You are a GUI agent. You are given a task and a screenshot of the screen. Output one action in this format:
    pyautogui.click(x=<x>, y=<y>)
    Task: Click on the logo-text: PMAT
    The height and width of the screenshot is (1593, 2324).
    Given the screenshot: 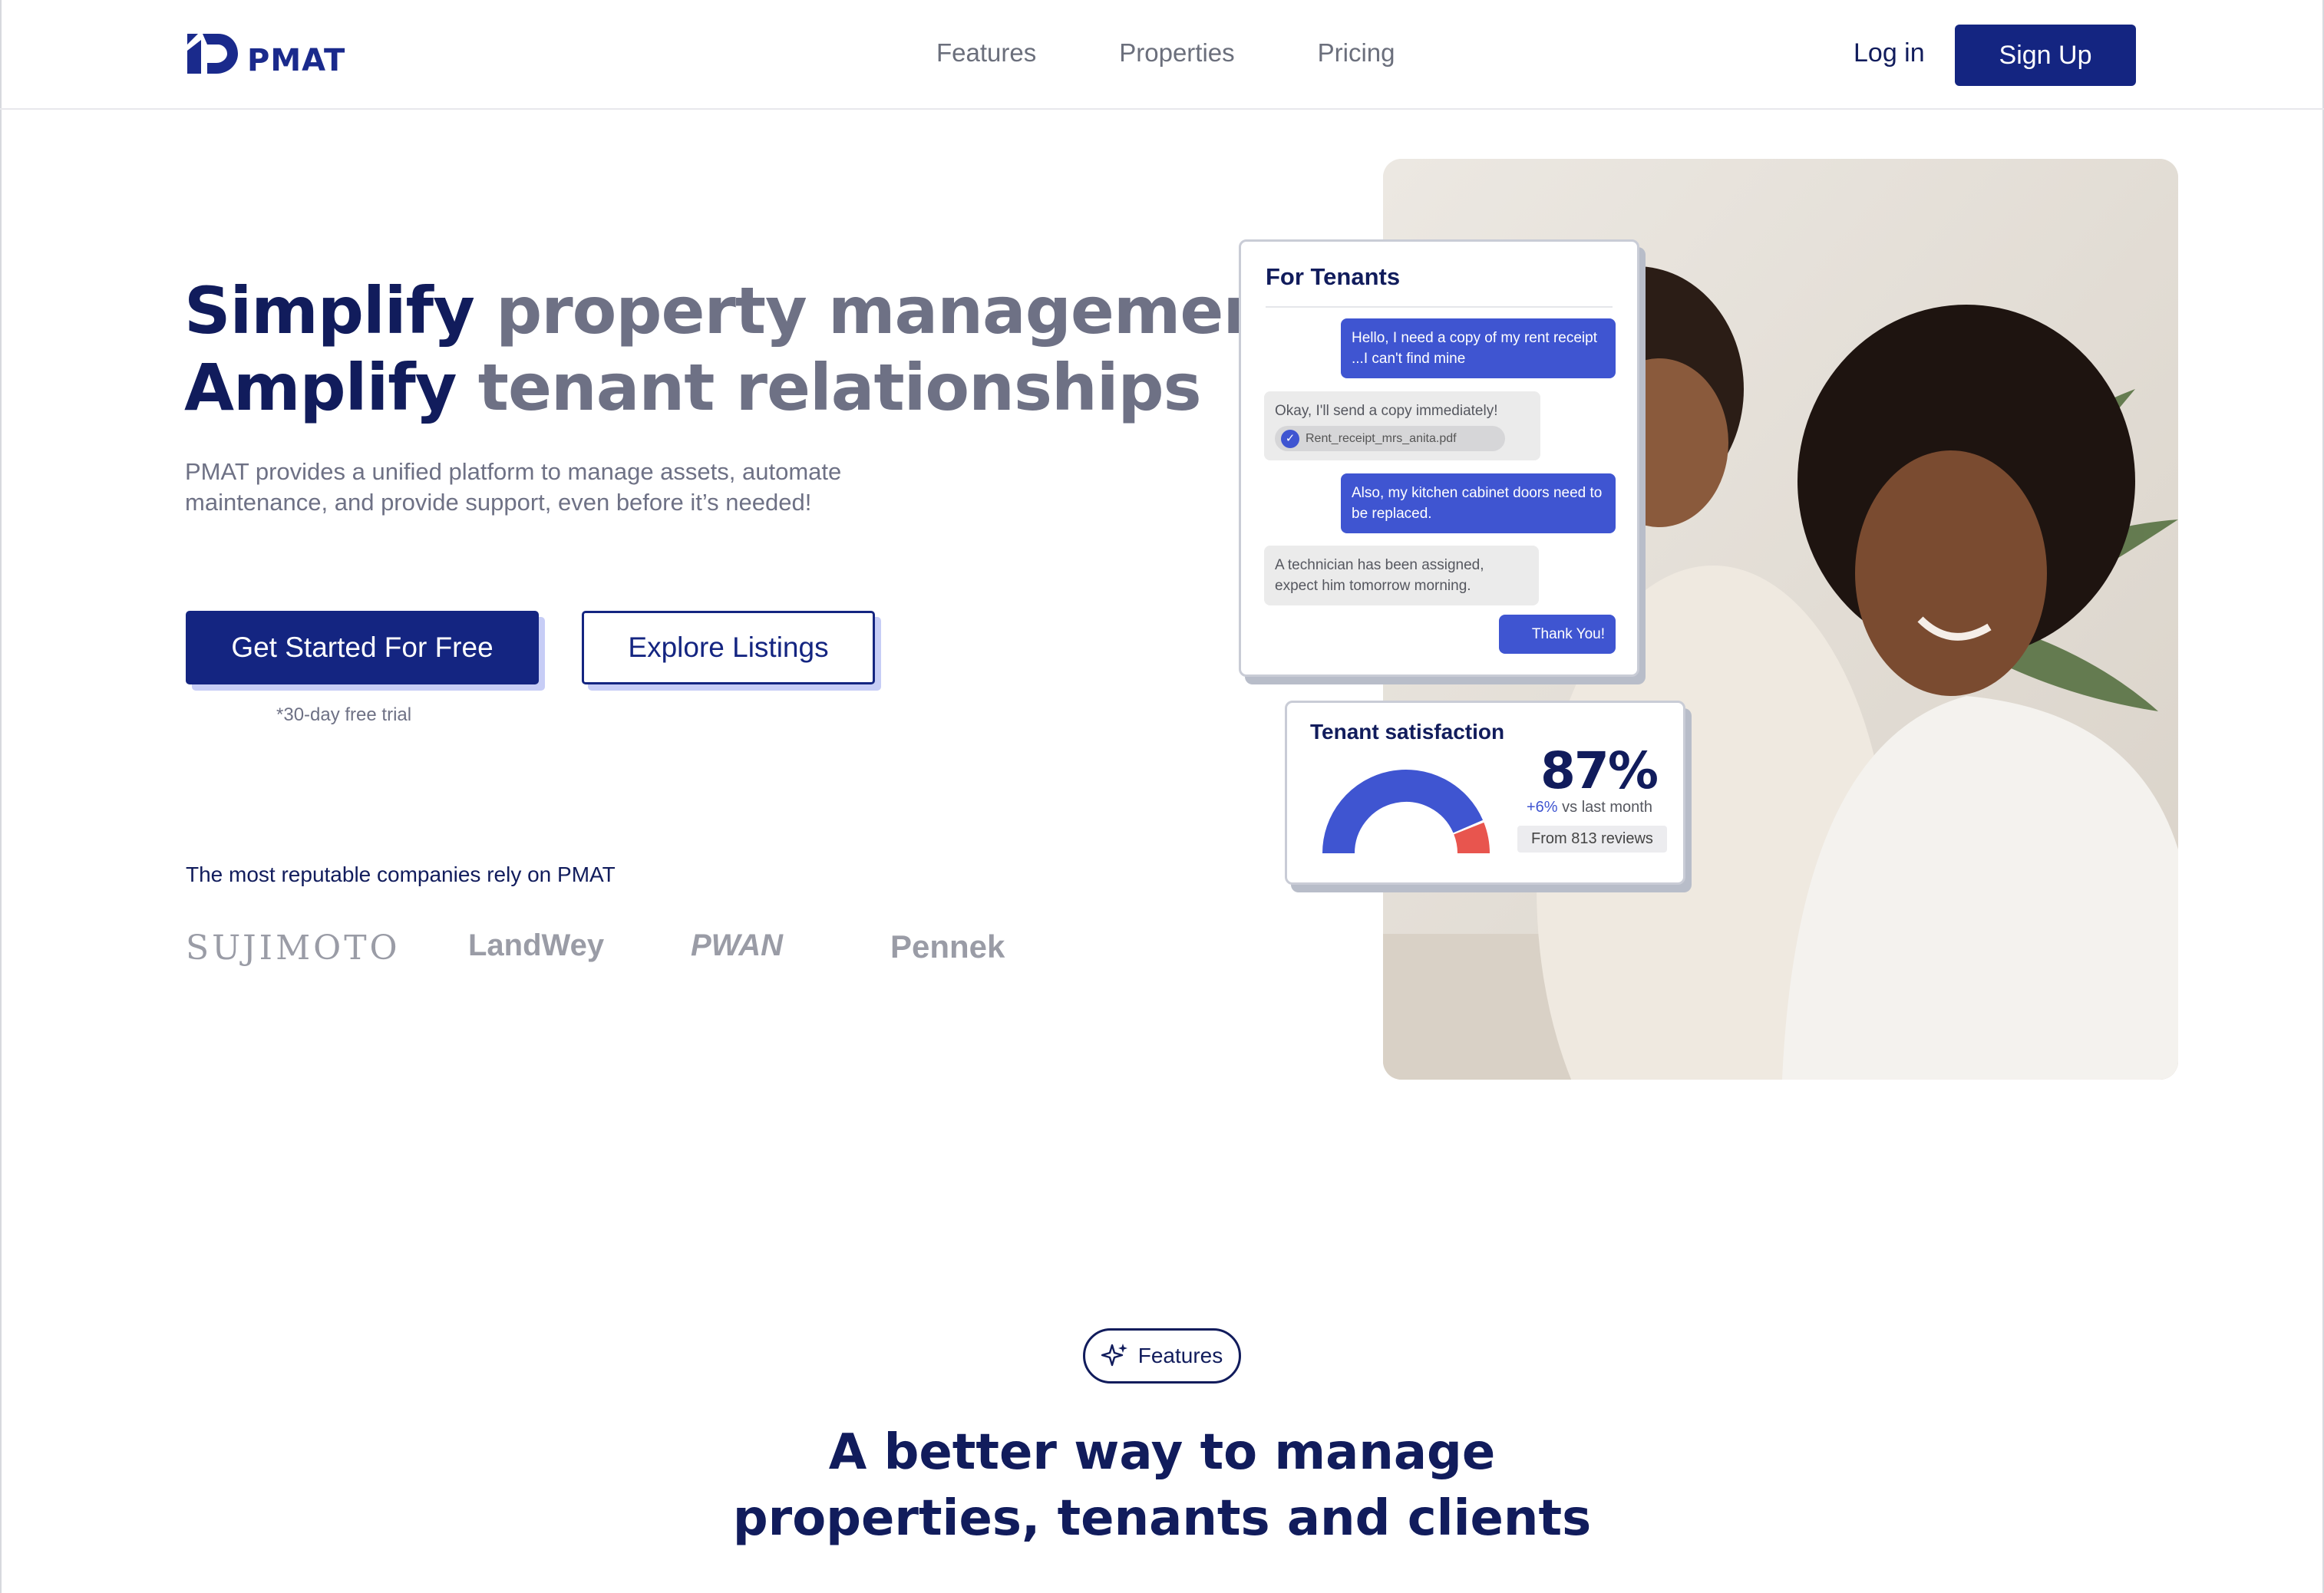 What is the action you would take?
    pyautogui.click(x=296, y=61)
    